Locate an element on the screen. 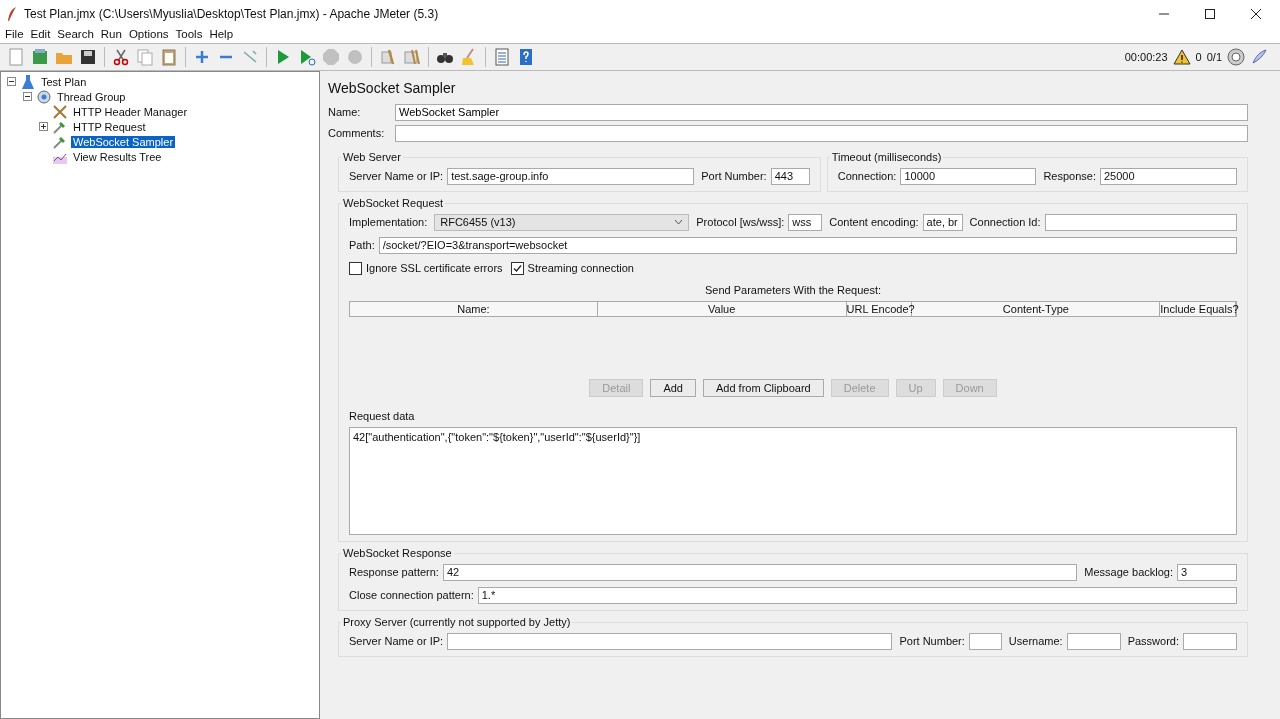 The width and height of the screenshot is (1280, 719). field-label: Username: is located at coordinates (1035, 641).